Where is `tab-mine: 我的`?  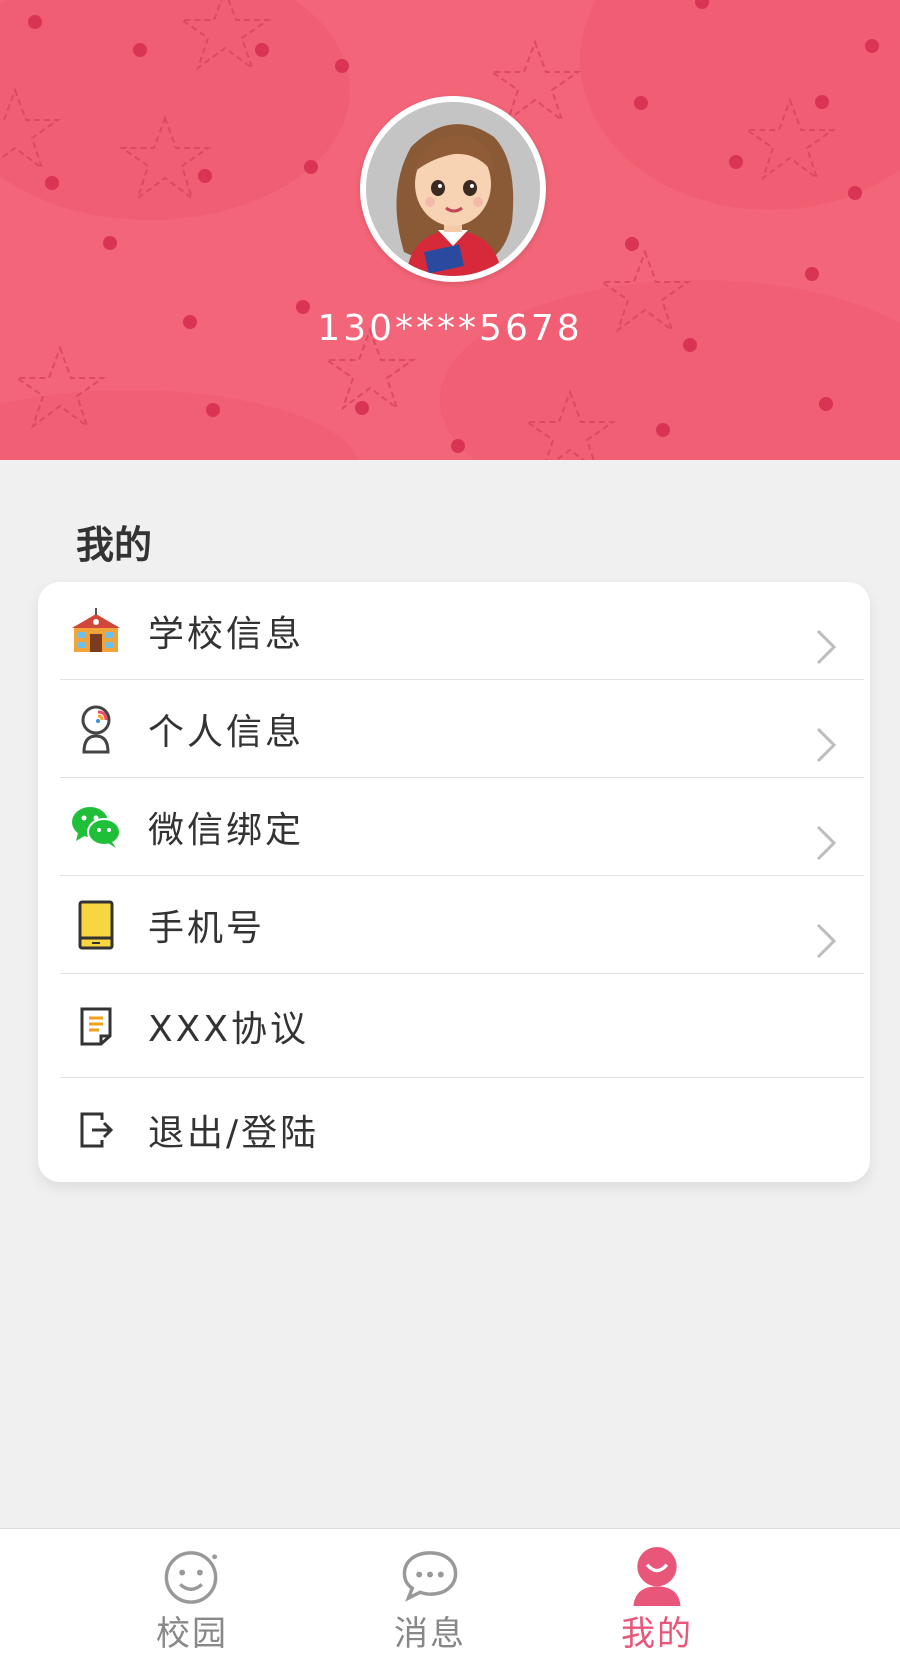
tab-mine: 我的 is located at coordinates (657, 1591).